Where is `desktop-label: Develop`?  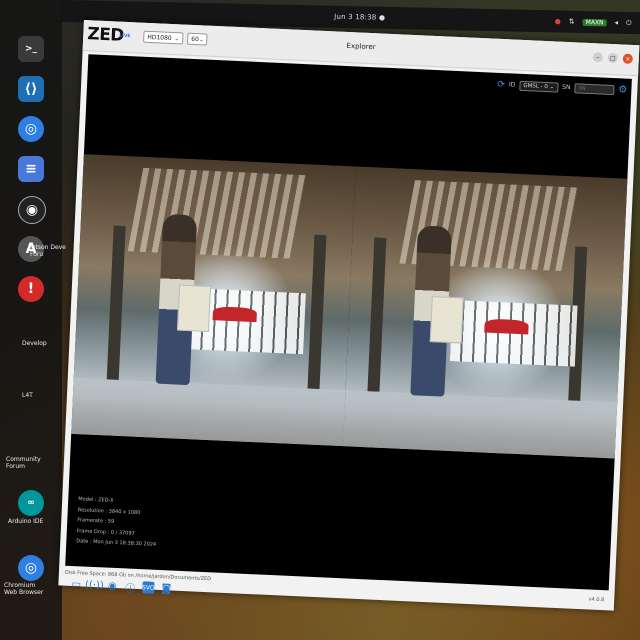 desktop-label: Develop is located at coordinates (34, 343).